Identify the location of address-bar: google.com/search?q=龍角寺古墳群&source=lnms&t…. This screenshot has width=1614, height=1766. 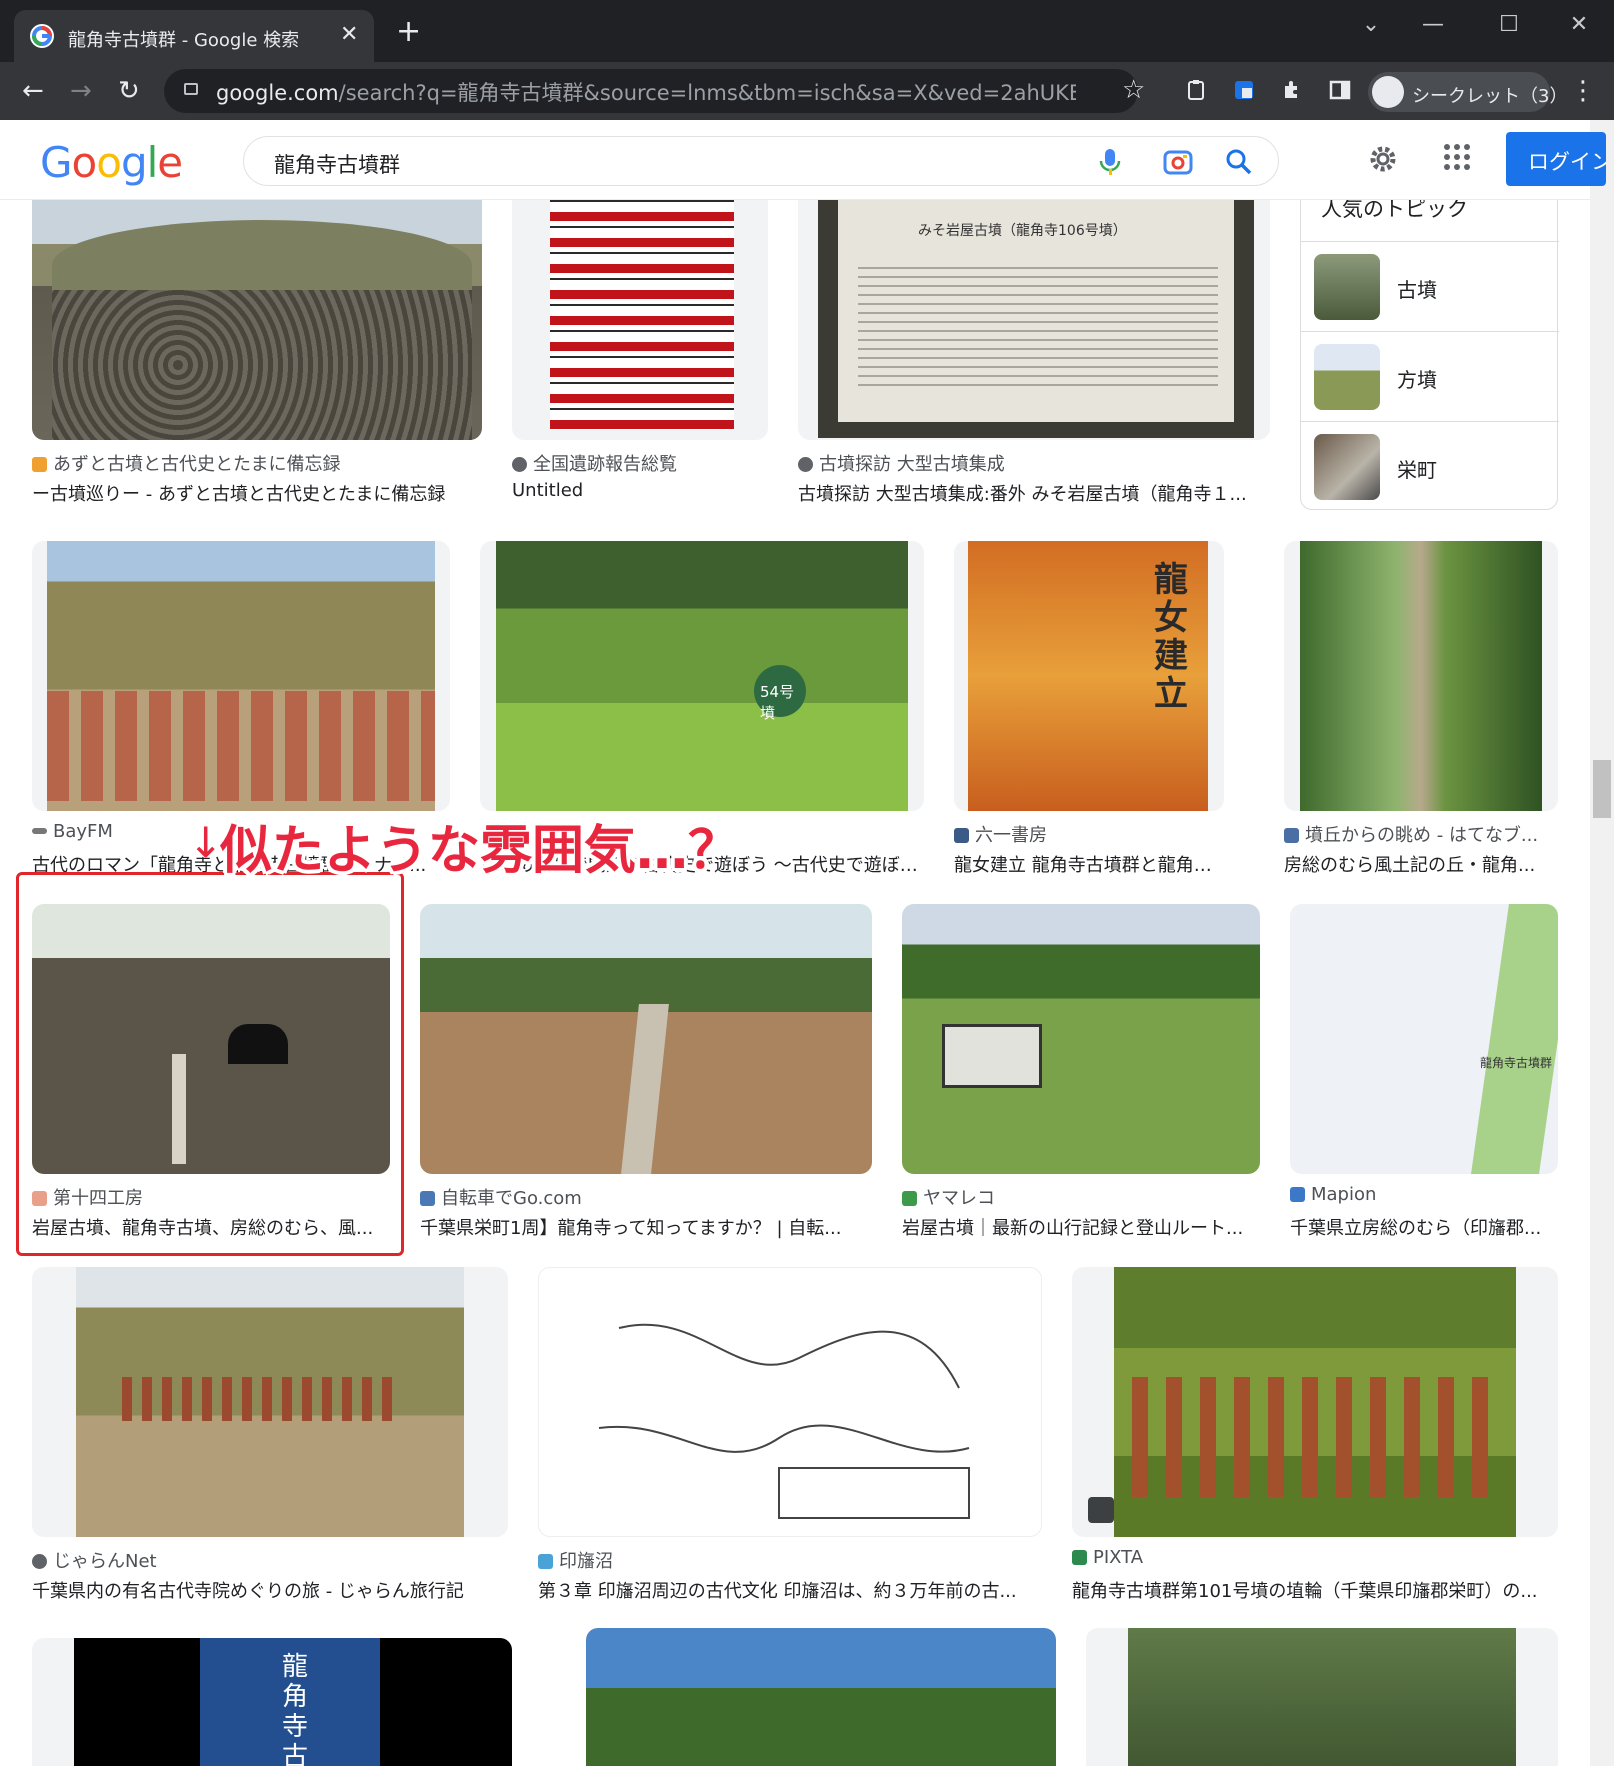
(654, 91).